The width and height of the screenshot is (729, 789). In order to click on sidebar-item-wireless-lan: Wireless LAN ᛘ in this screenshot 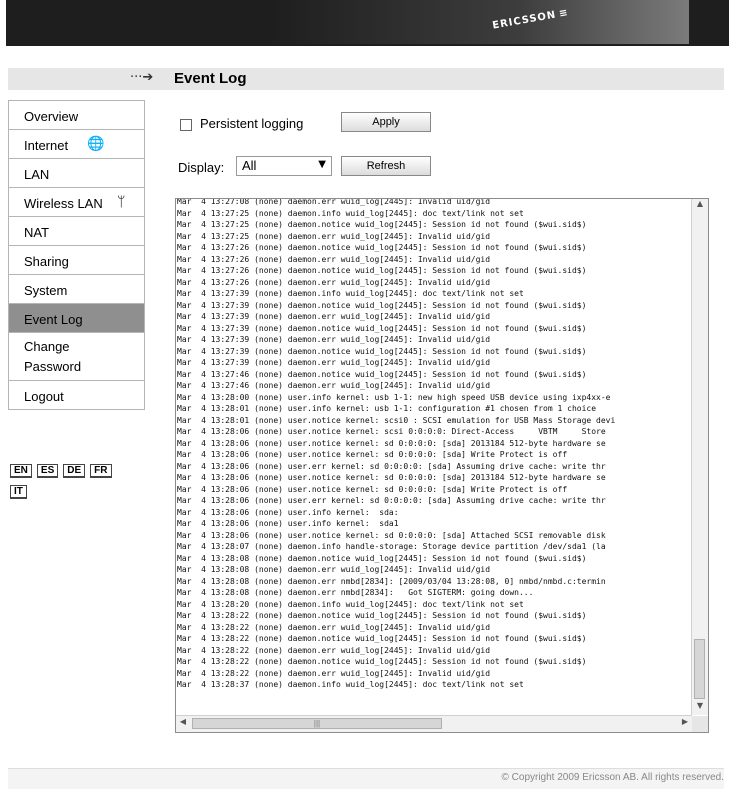, I will do `click(76, 202)`.